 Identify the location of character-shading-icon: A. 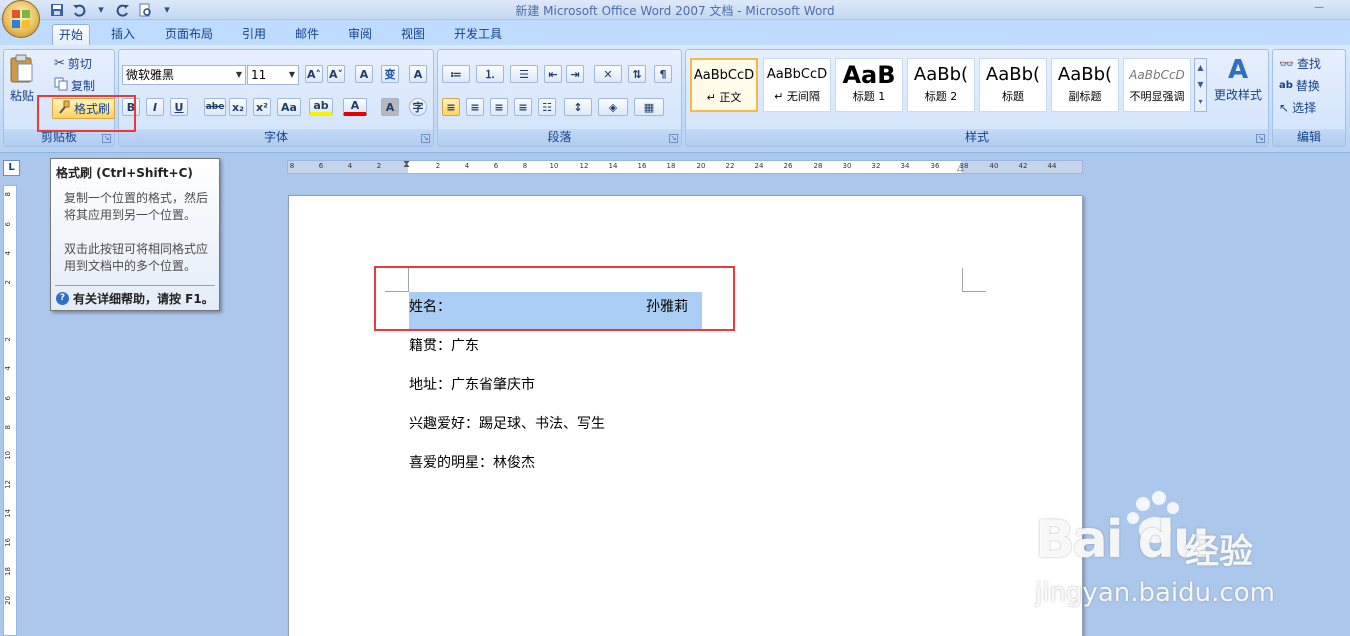
(390, 107).